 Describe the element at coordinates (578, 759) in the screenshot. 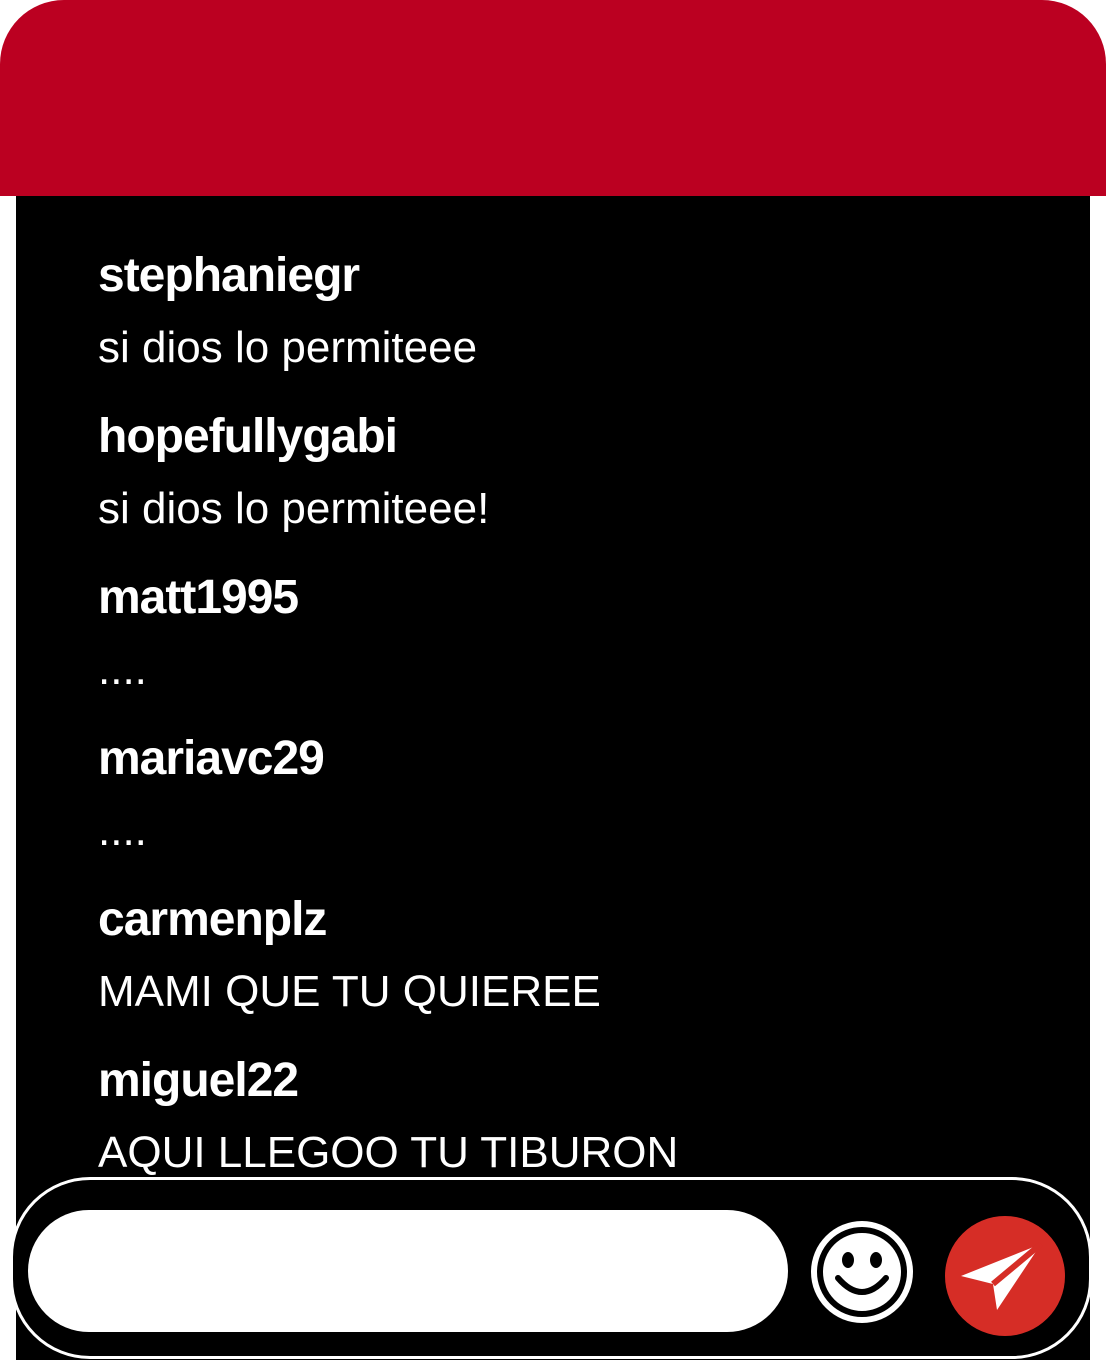

I see `message-username: mariavc29` at that location.